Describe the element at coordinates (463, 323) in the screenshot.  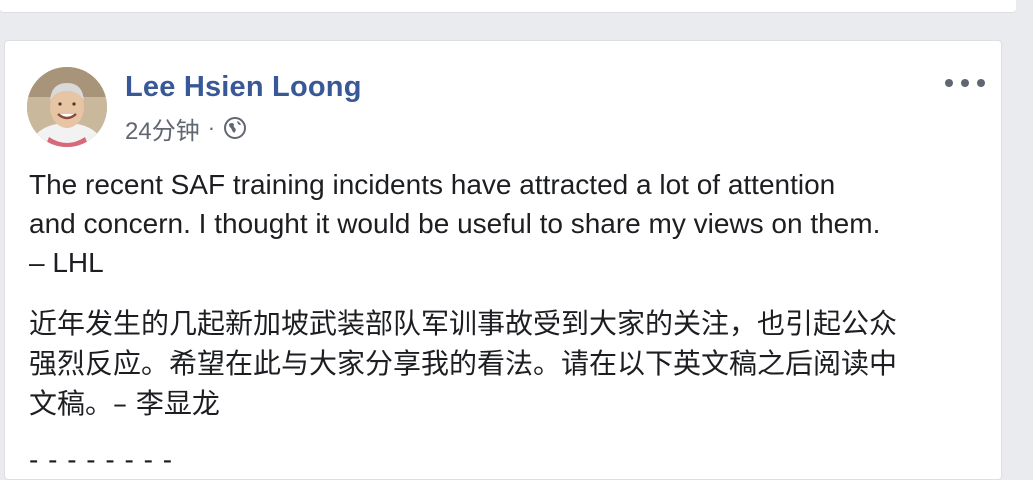
I see `post-line: 近年发生的几起新加坡武装部队军训事故受到大家的关注，也引起公众` at that location.